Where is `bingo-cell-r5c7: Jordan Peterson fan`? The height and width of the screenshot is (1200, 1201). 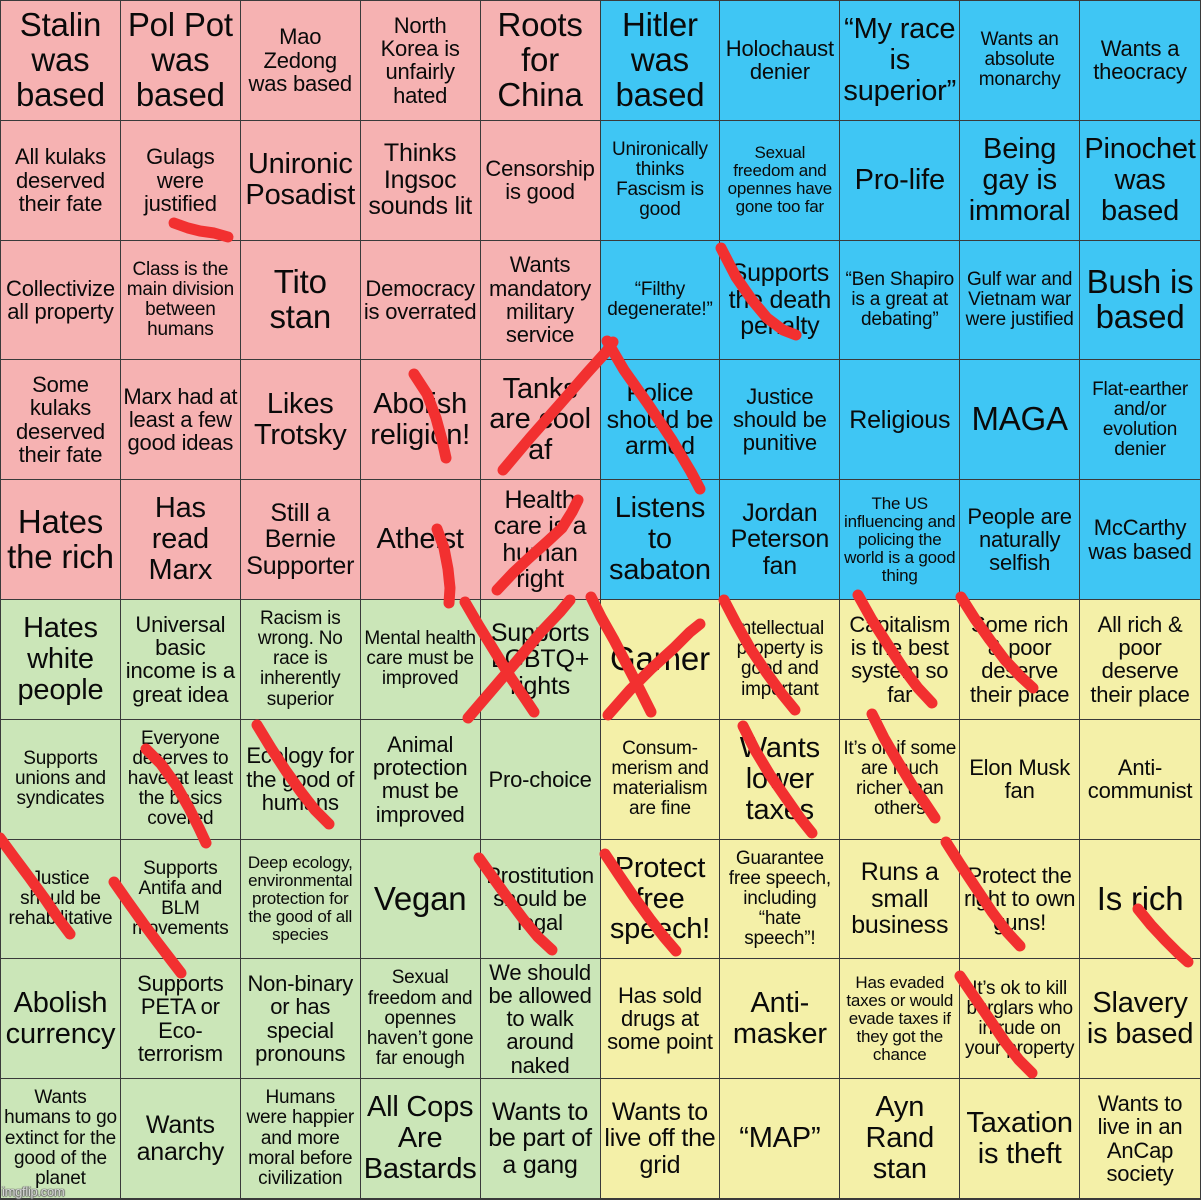
bingo-cell-r5c7: Jordan Peterson fan is located at coordinates (780, 540).